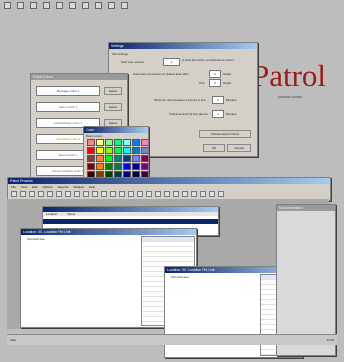 This screenshot has width=344, height=362. What do you see at coordinates (59, 5) in the screenshot?
I see `cut-icon` at bounding box center [59, 5].